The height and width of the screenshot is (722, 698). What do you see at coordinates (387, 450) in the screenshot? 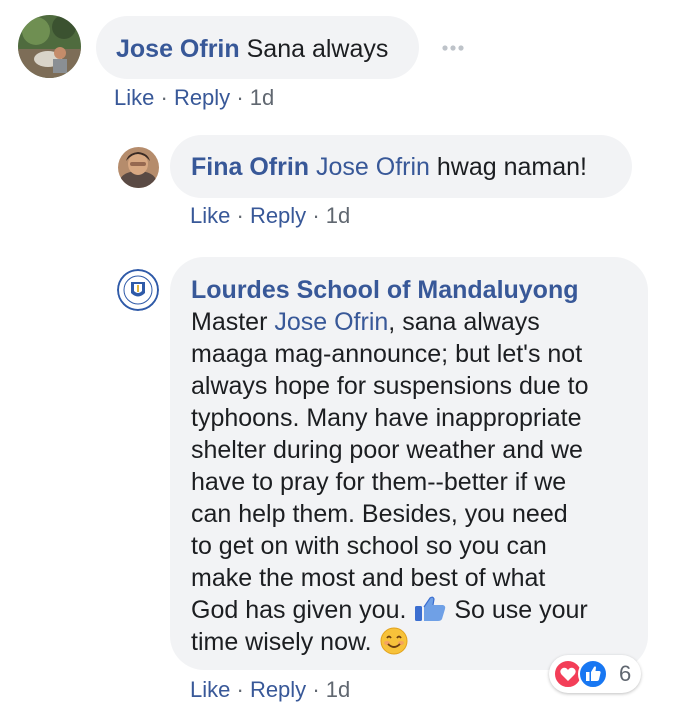
I see `comment-line-5: shelter during poor weather and we` at bounding box center [387, 450].